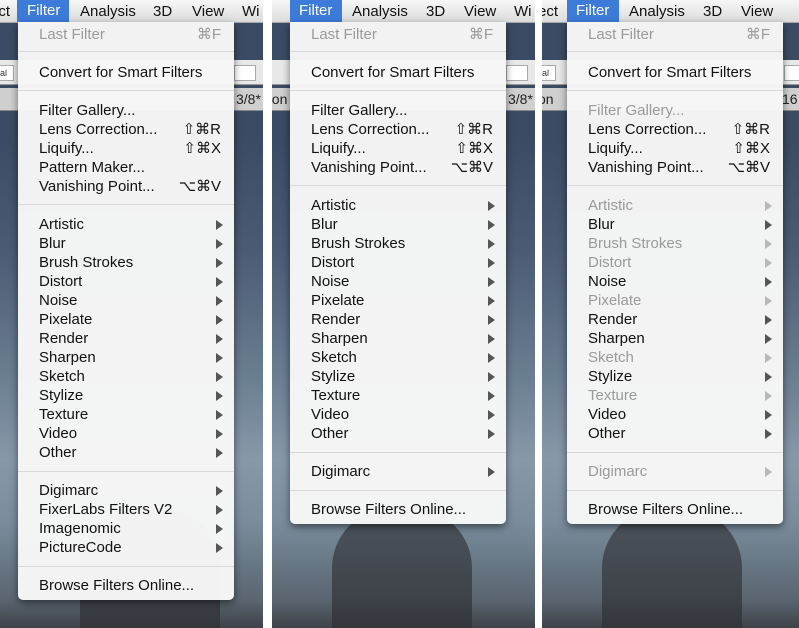 Image resolution: width=799 pixels, height=628 pixels. I want to click on menu-item-imagenomic: Imagenomic, so click(126, 528).